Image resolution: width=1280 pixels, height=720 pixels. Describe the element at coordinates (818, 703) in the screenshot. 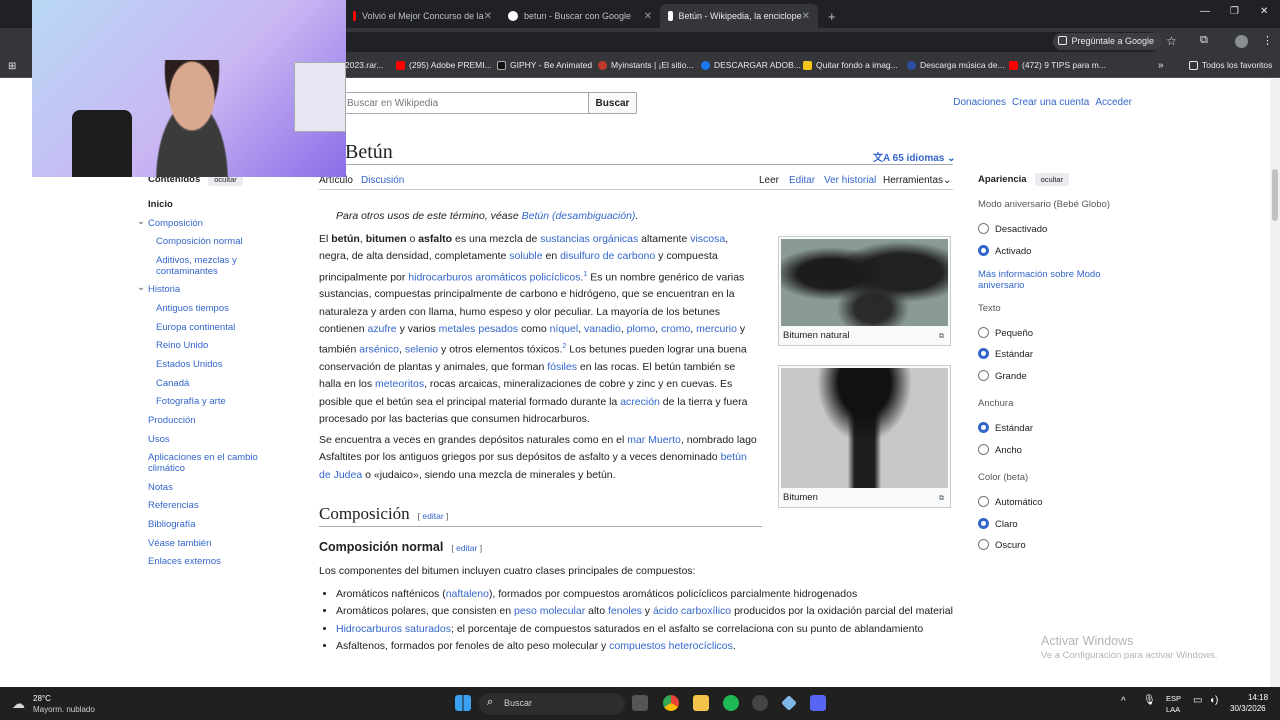

I see `discord-icon` at that location.